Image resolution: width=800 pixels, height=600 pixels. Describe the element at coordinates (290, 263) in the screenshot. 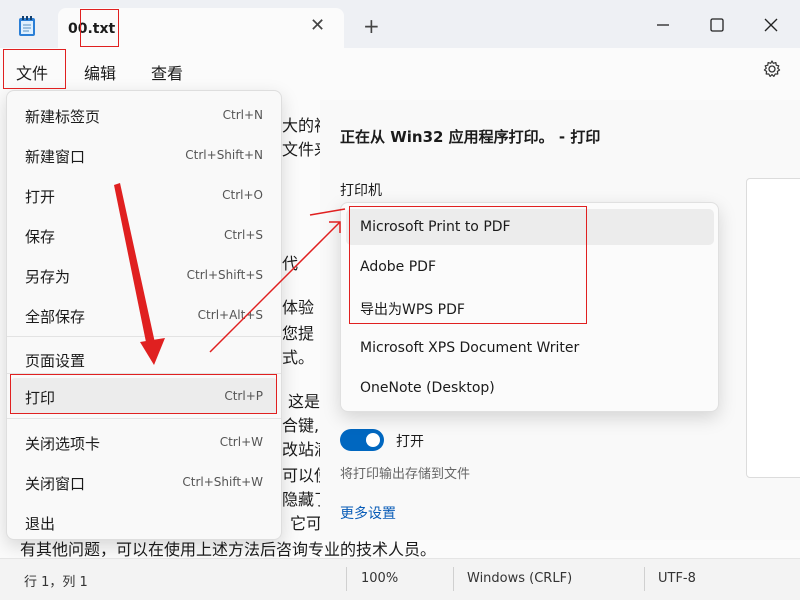

I see `document-text: 代` at that location.